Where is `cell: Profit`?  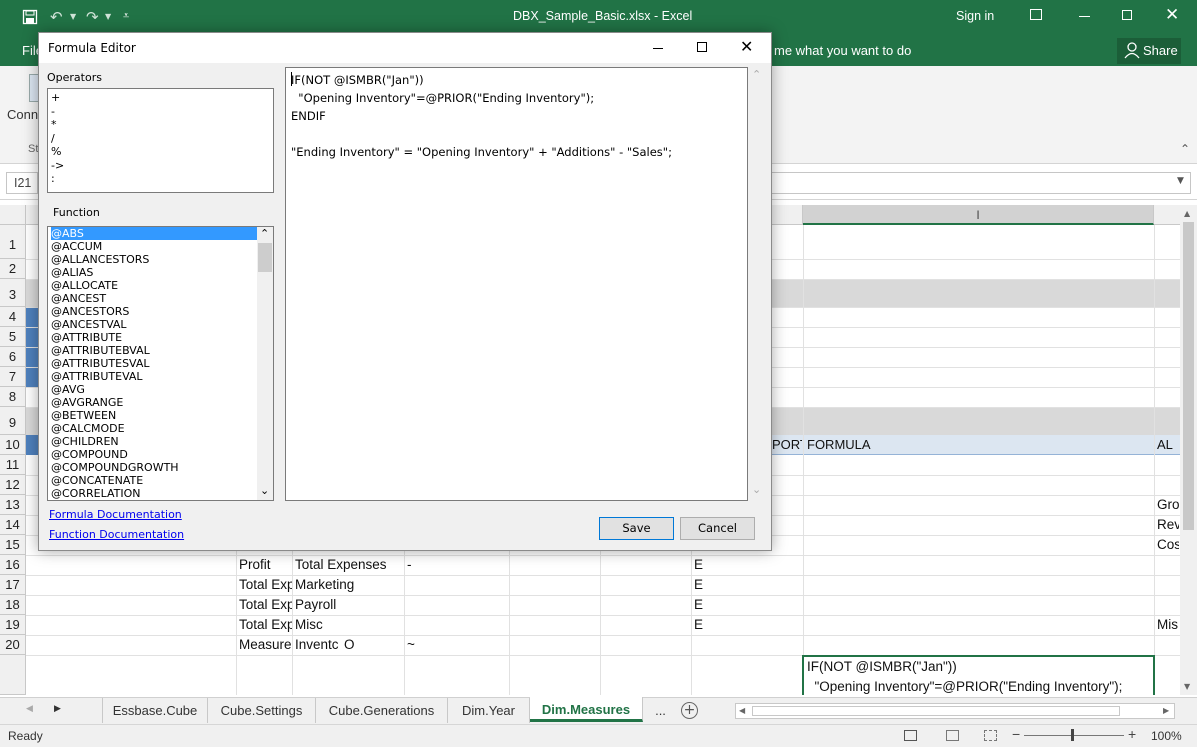 cell: Profit is located at coordinates (265, 564).